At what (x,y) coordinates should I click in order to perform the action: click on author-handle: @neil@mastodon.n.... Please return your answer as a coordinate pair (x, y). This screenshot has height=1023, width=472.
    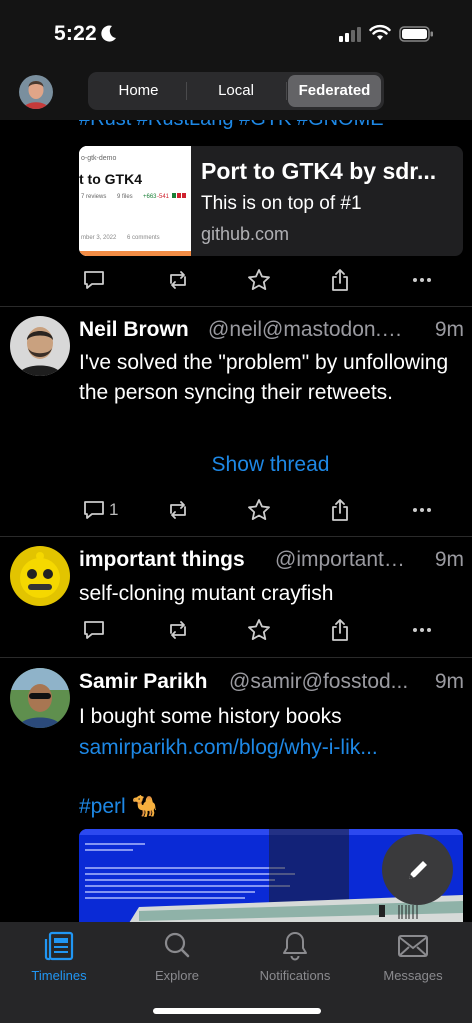
    Looking at the image, I should click on (308, 330).